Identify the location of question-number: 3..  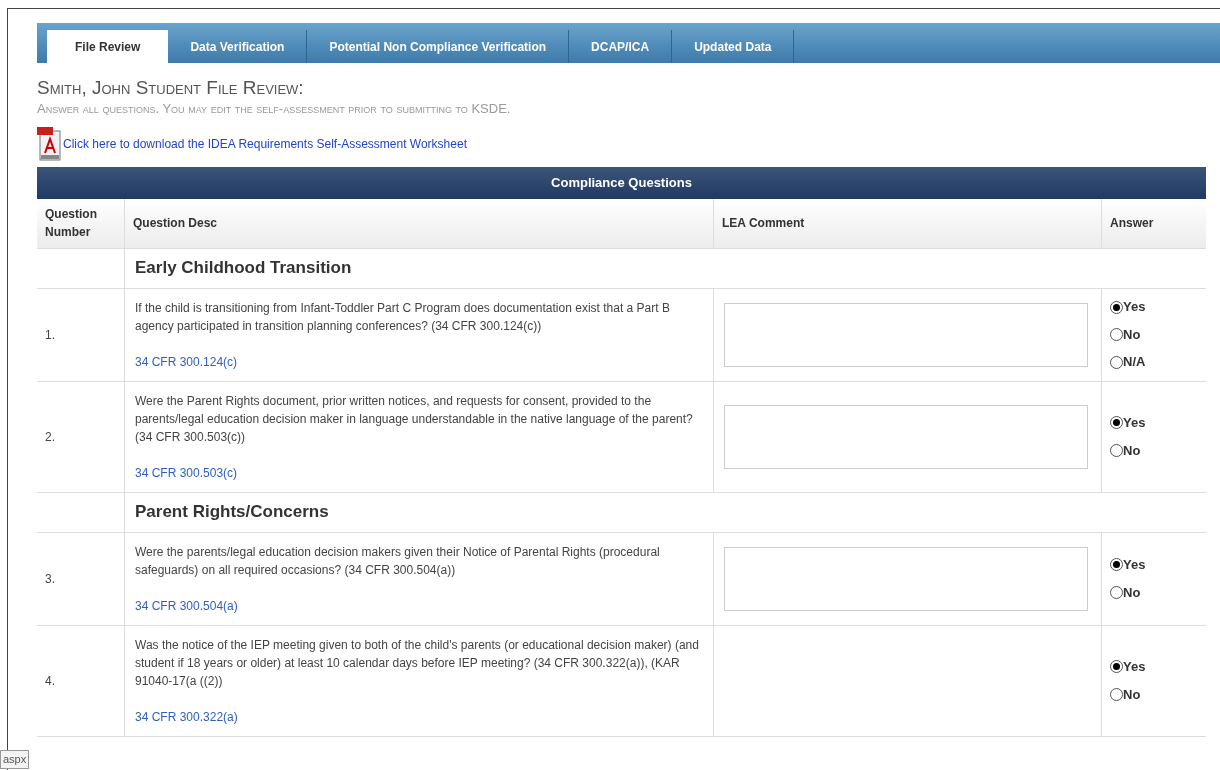
(50, 579).